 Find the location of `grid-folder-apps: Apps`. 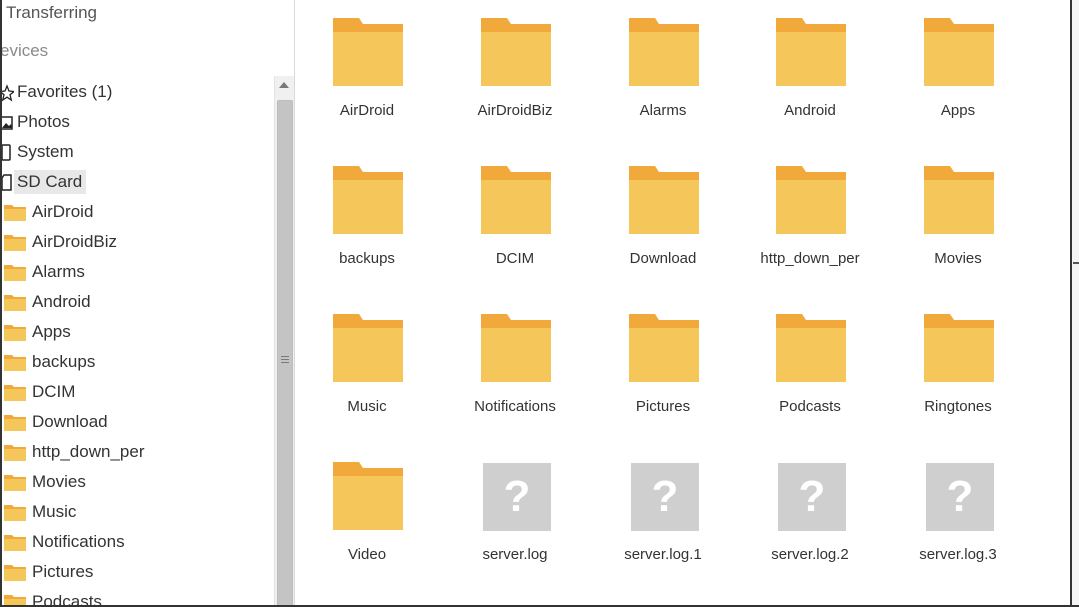

grid-folder-apps: Apps is located at coordinates (958, 70).